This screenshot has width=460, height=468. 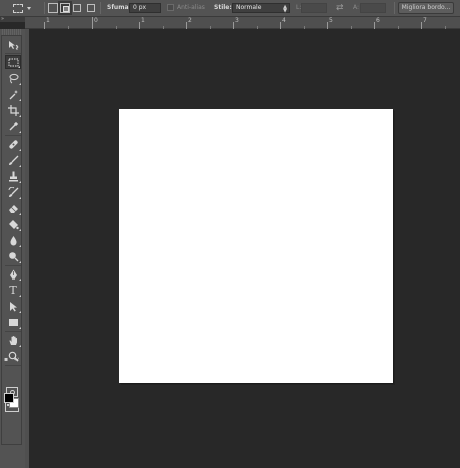 I want to click on ruler-number: 2, so click(x=190, y=20).